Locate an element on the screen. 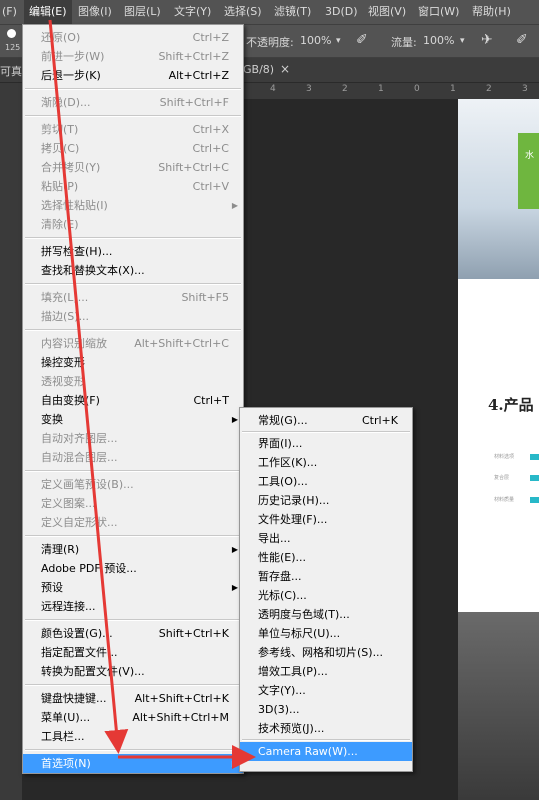 This screenshot has width=539, height=800. edit-menu-item: 颜色设置(G)... Shift+Ctrl+K is located at coordinates (133, 633).